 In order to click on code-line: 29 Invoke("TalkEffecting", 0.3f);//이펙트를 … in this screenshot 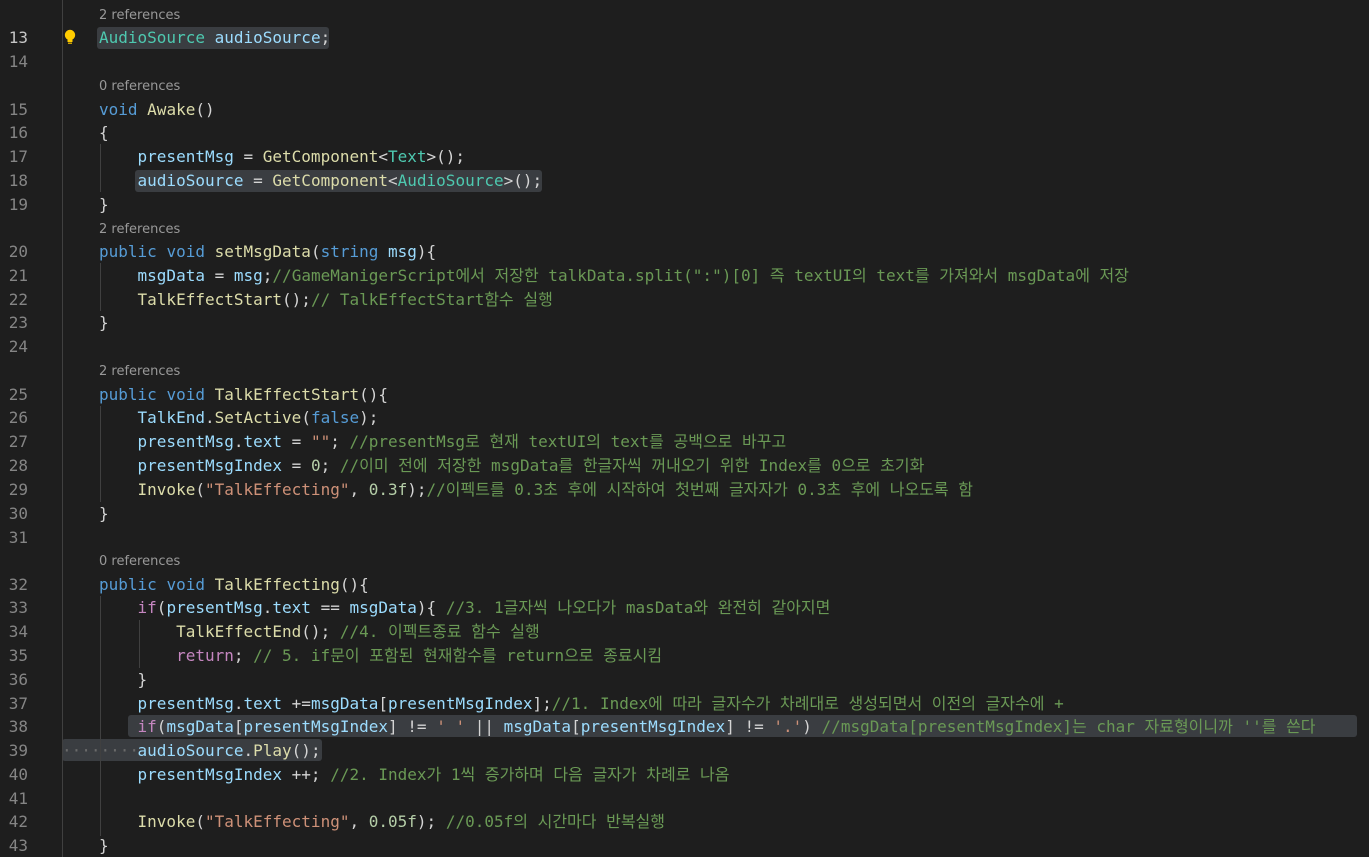, I will do `click(684, 490)`.